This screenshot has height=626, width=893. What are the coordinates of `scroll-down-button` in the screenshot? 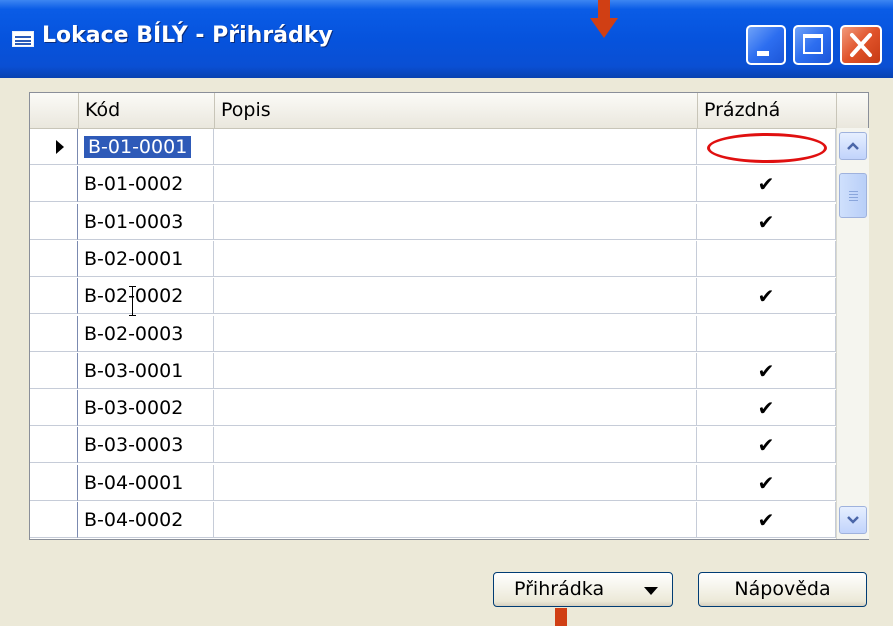 It's located at (853, 520).